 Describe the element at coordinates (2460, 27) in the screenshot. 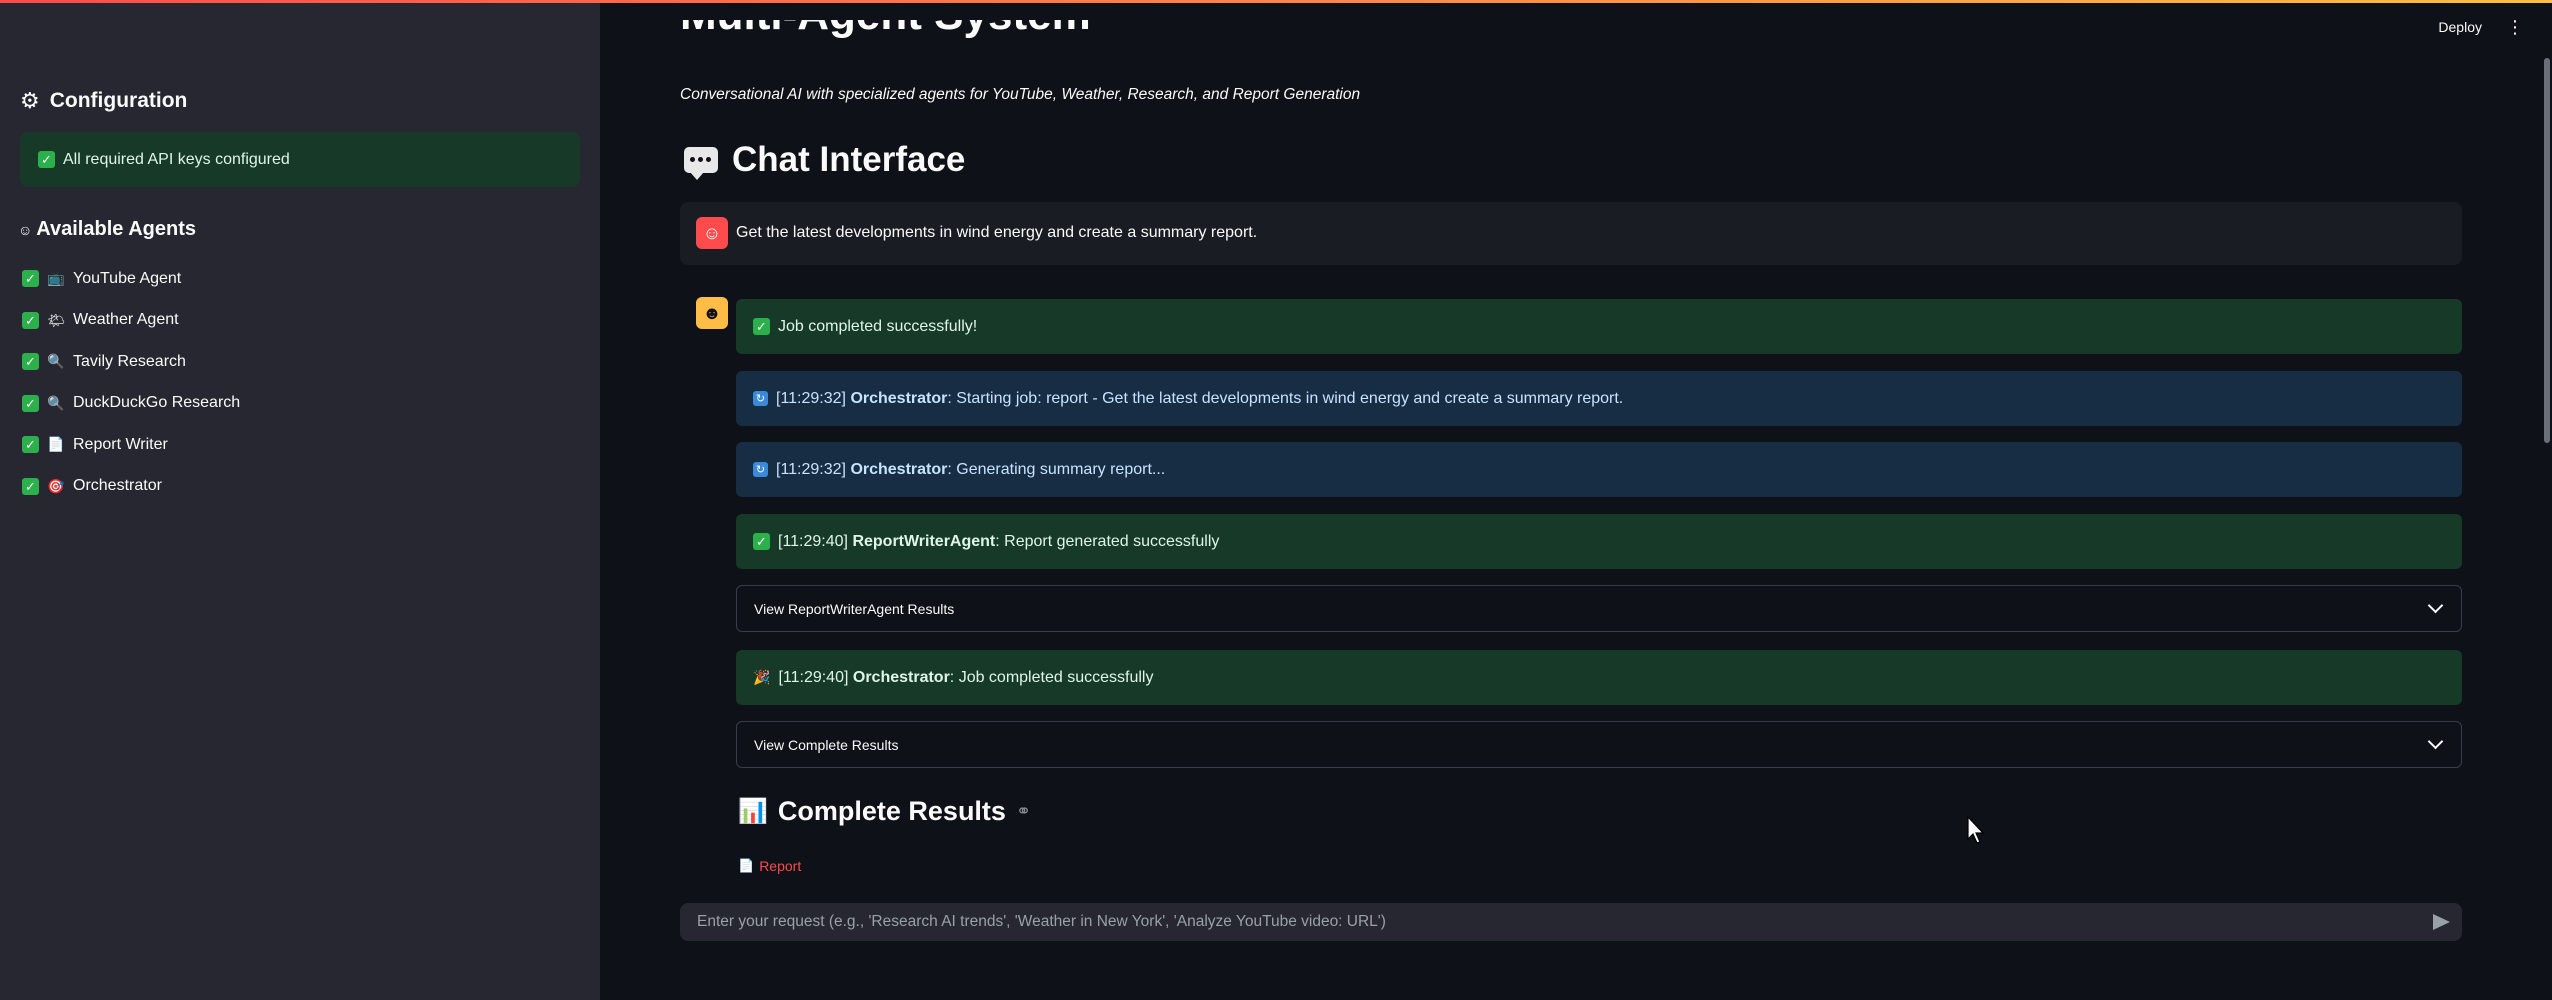

I see `deploy-button: Deploy` at that location.